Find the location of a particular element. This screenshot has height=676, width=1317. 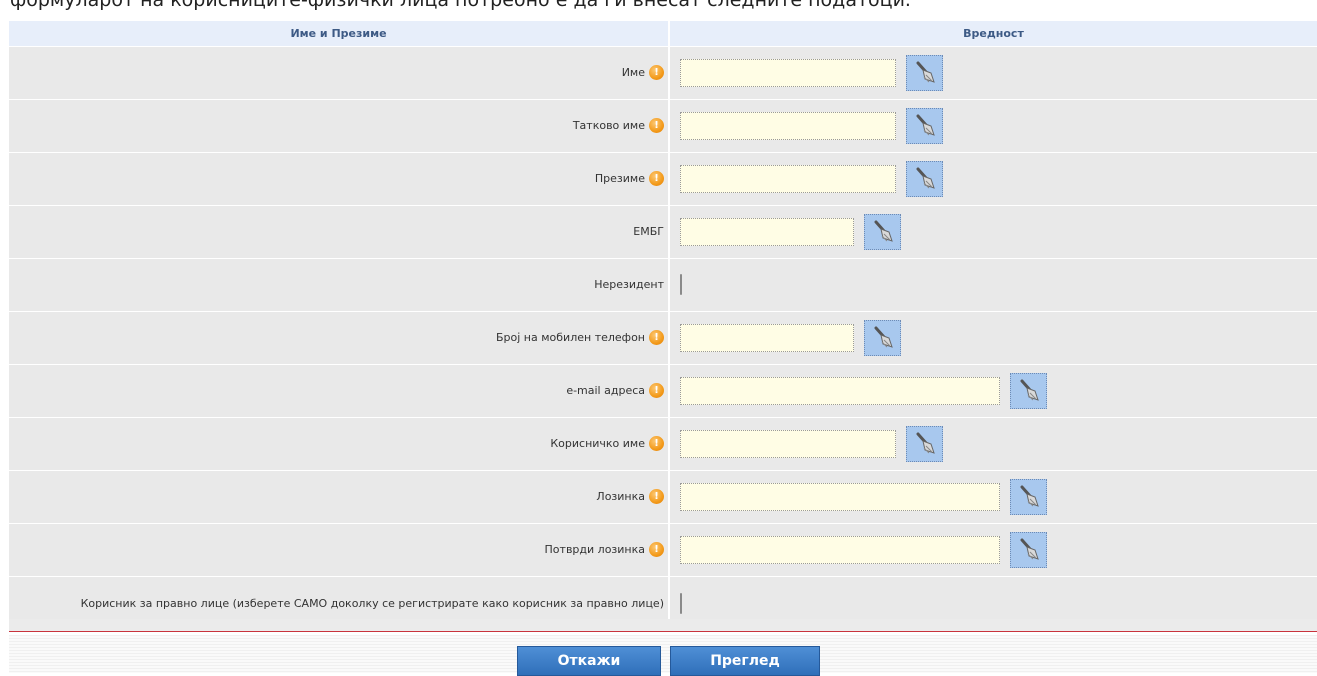

form-row-first-name: Име ! is located at coordinates (663, 73).